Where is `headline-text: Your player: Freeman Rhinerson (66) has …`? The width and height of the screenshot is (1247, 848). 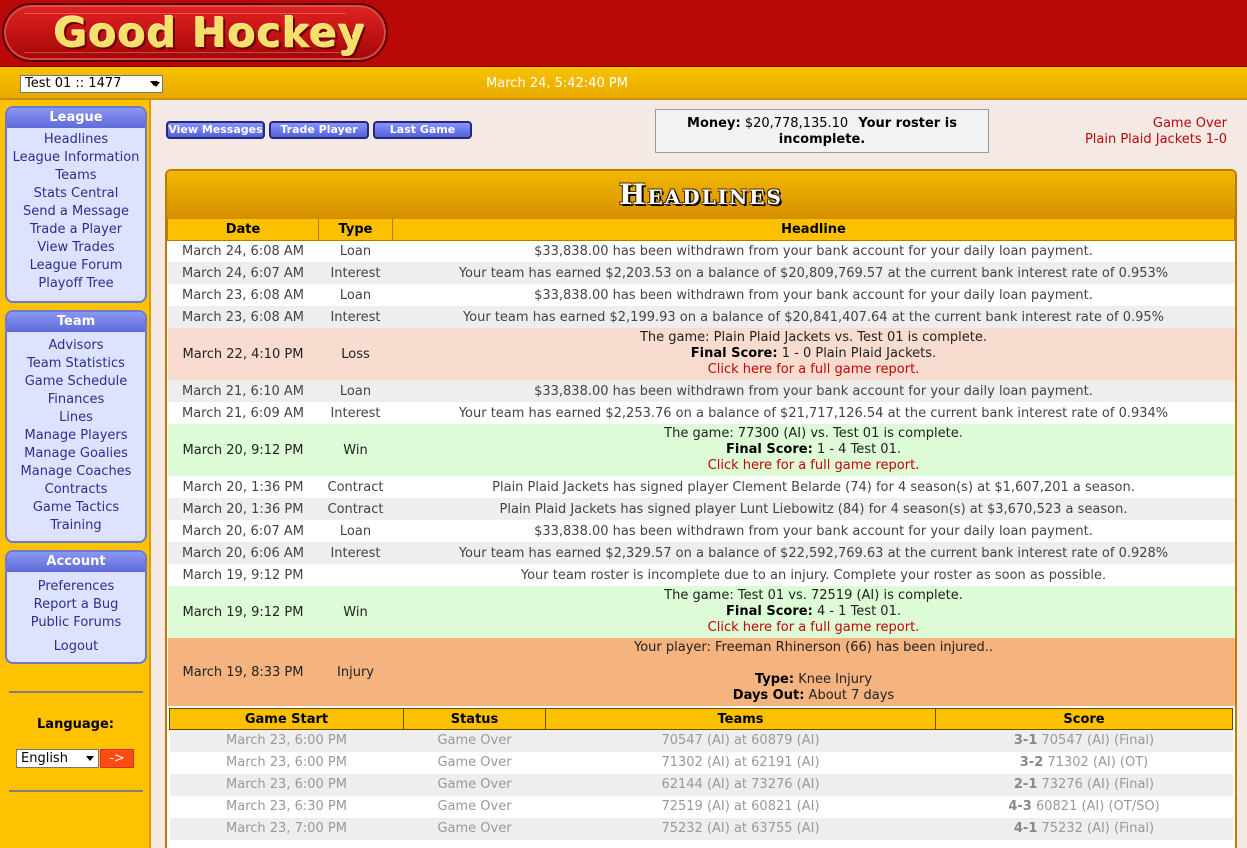 headline-text: Your player: Freeman Rhinerson (66) has … is located at coordinates (813, 672).